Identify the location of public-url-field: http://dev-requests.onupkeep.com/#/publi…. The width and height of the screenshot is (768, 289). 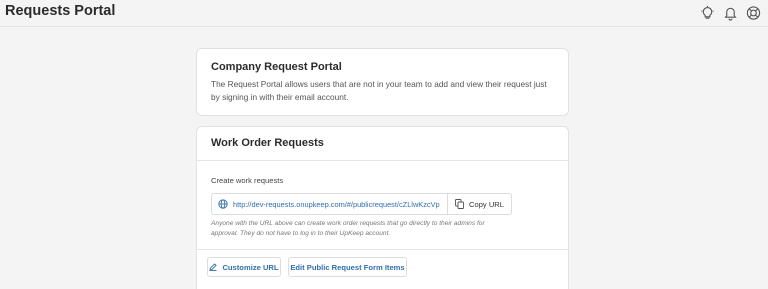
(330, 204).